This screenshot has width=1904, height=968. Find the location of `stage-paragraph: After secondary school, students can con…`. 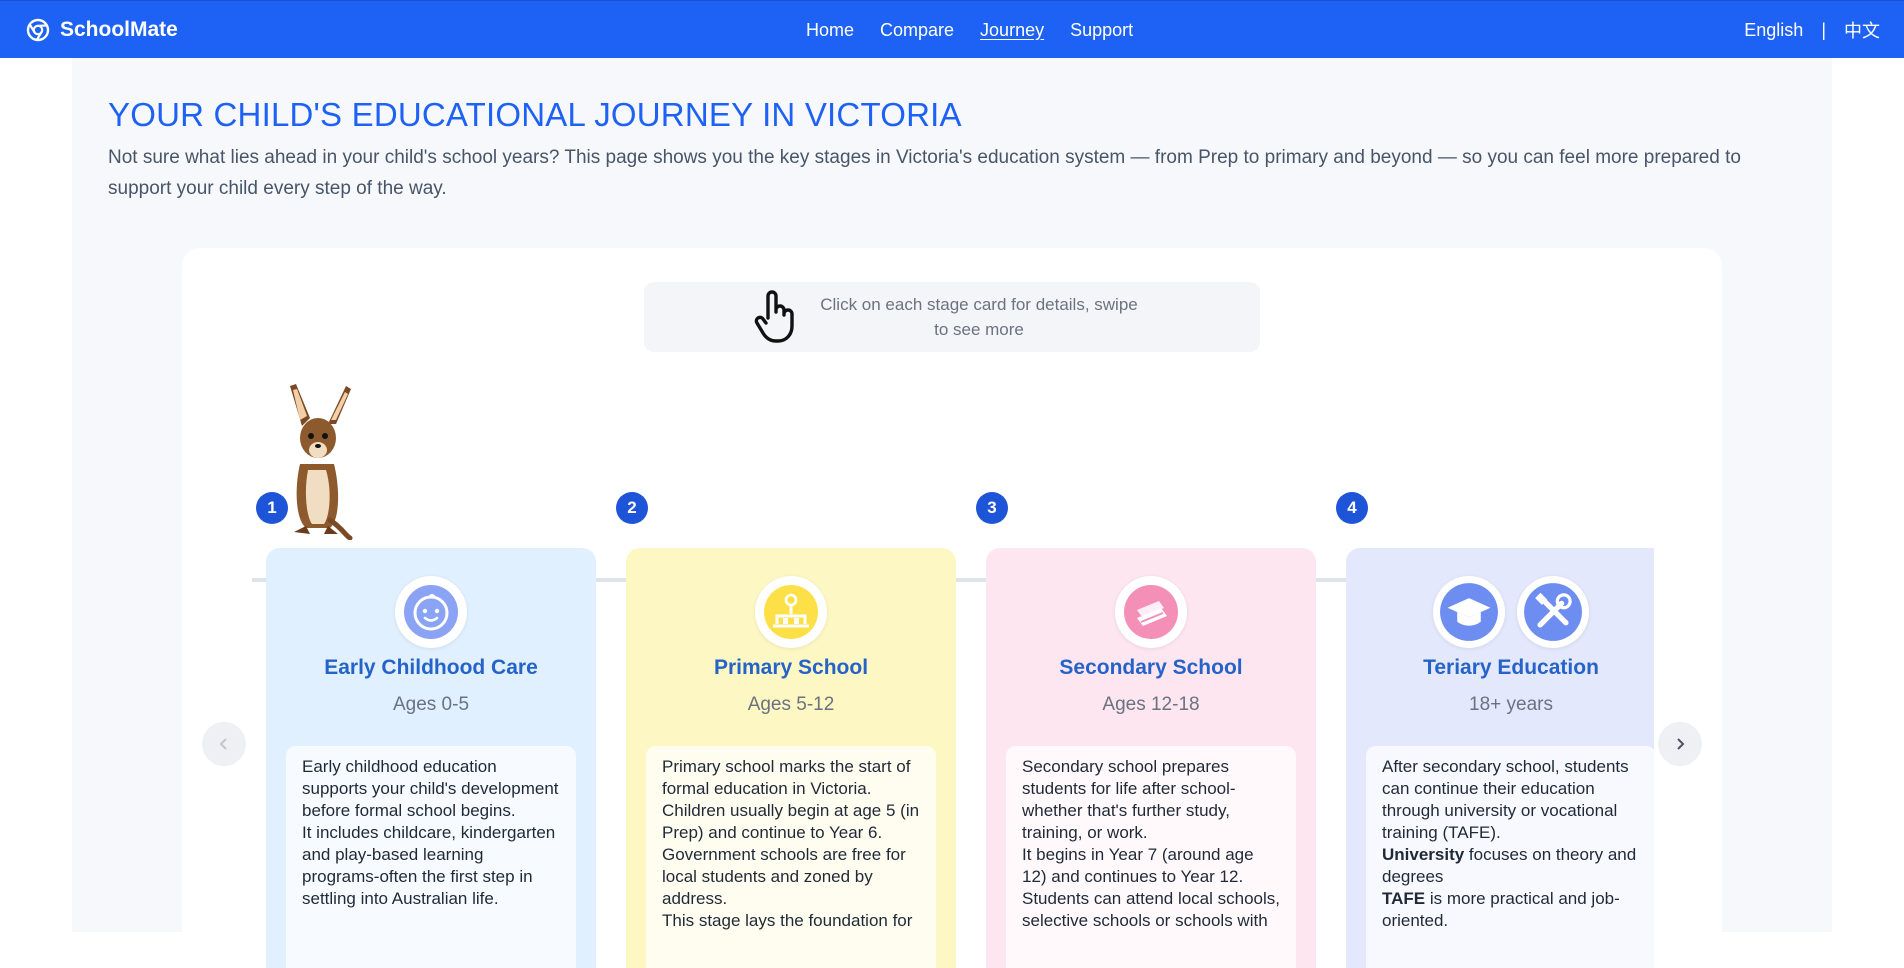

stage-paragraph: After secondary school, students can con… is located at coordinates (1505, 799).